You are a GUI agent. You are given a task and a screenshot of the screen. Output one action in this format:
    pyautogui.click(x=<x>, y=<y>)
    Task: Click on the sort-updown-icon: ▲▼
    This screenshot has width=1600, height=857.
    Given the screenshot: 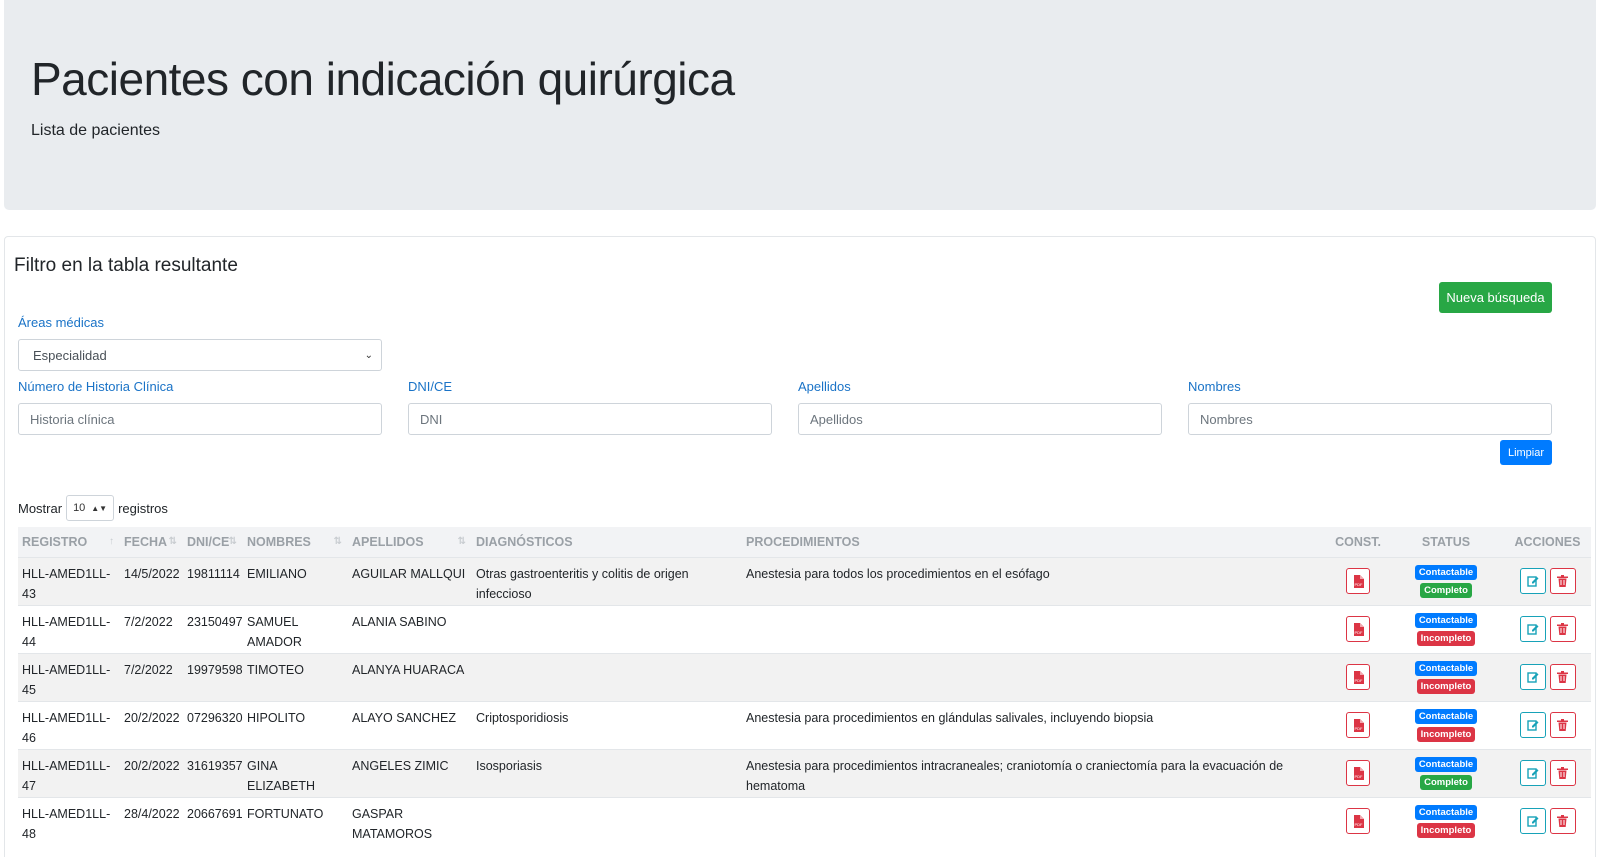 What is the action you would take?
    pyautogui.click(x=99, y=508)
    